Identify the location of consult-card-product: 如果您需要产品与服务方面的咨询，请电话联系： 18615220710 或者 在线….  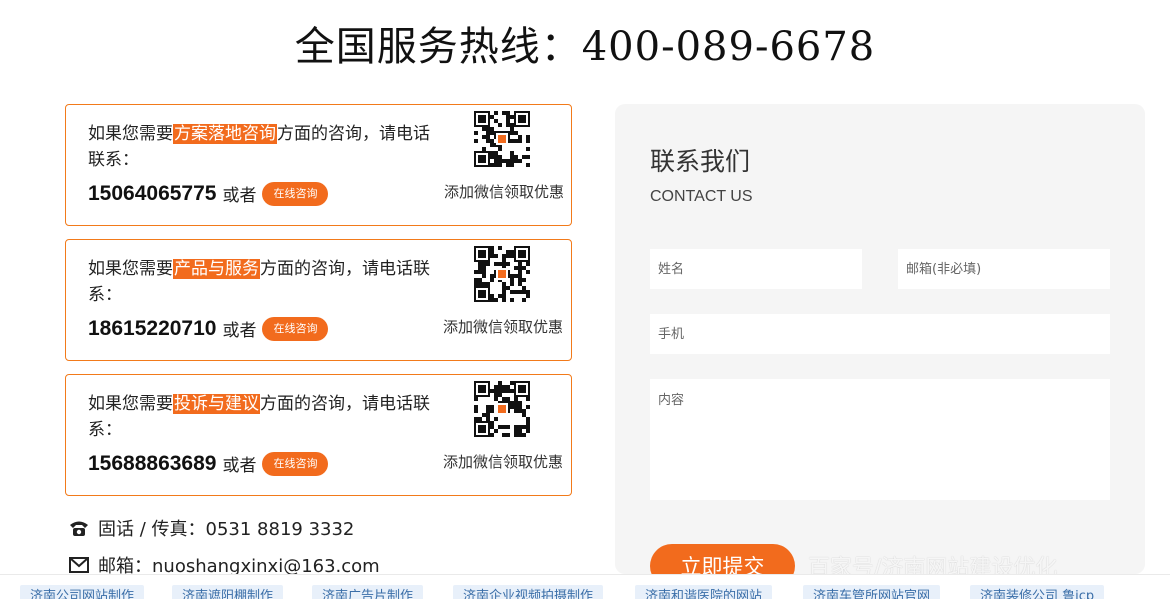
(318, 300).